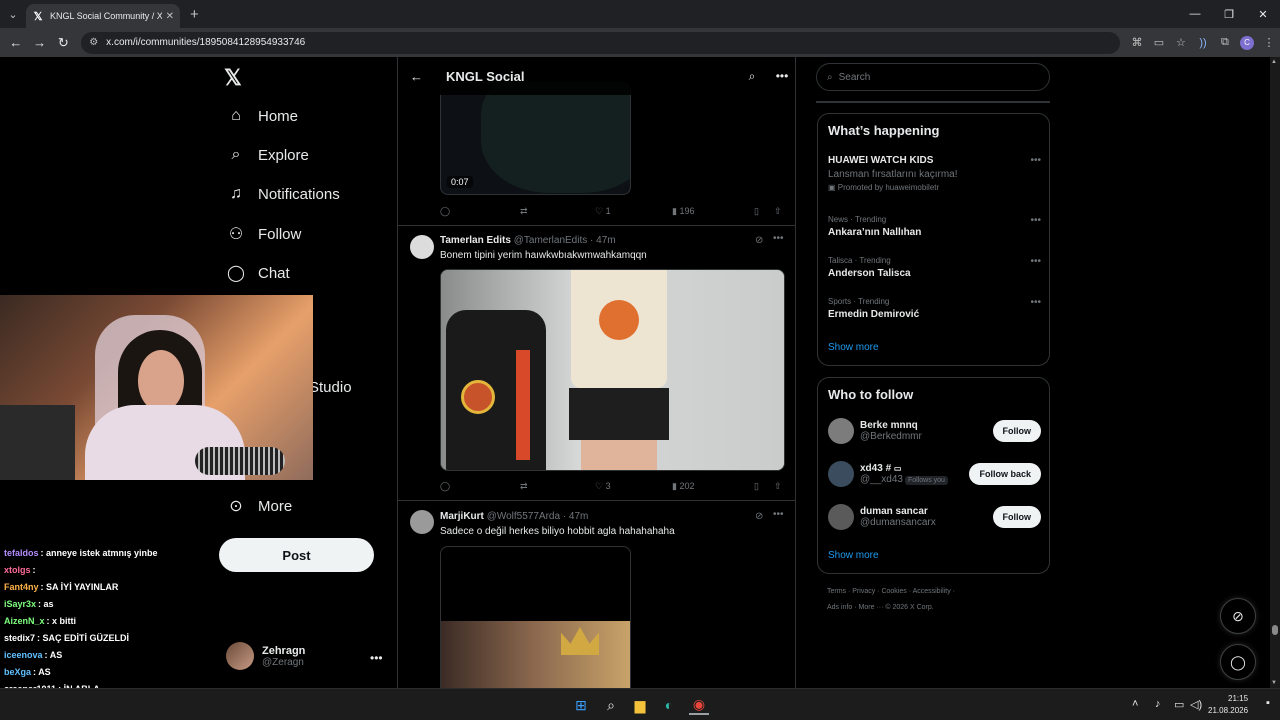 Image resolution: width=1280 pixels, height=720 pixels. I want to click on browser-menu-icon: ⋮, so click(1269, 42).